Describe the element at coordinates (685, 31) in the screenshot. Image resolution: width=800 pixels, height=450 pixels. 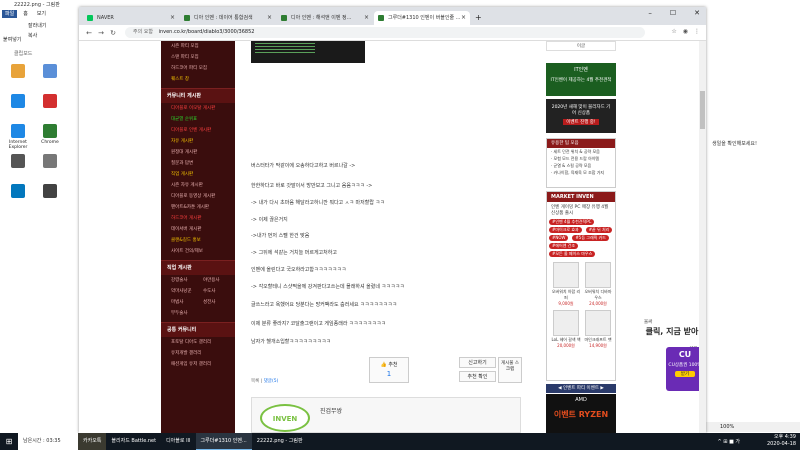
I see `account-icon: ◉` at that location.